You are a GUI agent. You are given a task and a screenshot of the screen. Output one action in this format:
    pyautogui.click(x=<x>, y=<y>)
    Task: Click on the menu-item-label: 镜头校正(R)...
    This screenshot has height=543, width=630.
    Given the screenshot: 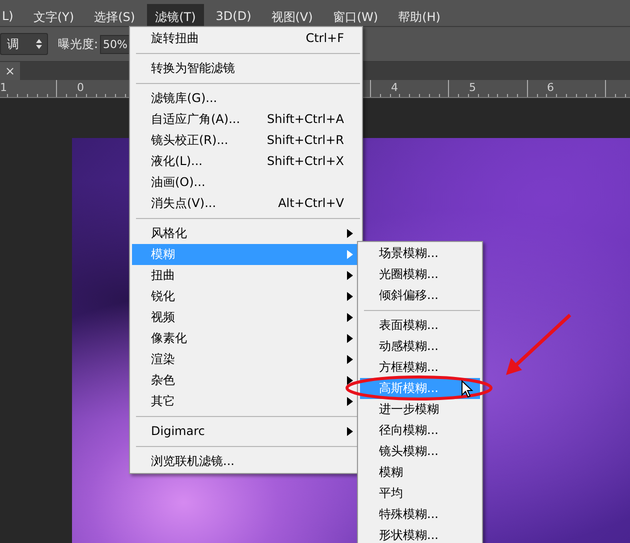 What is the action you would take?
    pyautogui.click(x=190, y=140)
    